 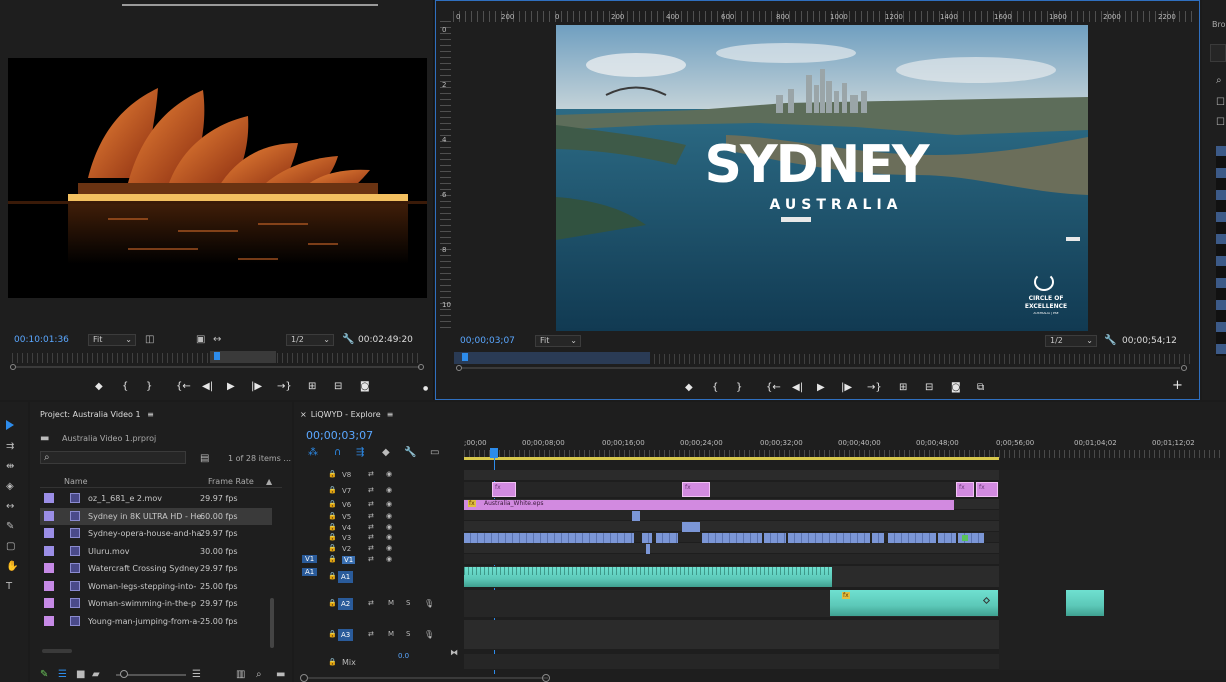 What do you see at coordinates (929, 388) in the screenshot?
I see `extract-icon: ⊟` at bounding box center [929, 388].